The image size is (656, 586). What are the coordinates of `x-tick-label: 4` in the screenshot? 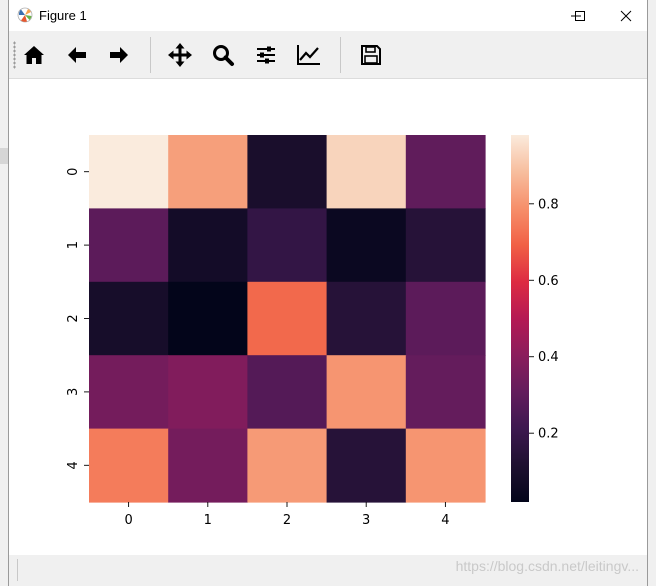 It's located at (445, 520).